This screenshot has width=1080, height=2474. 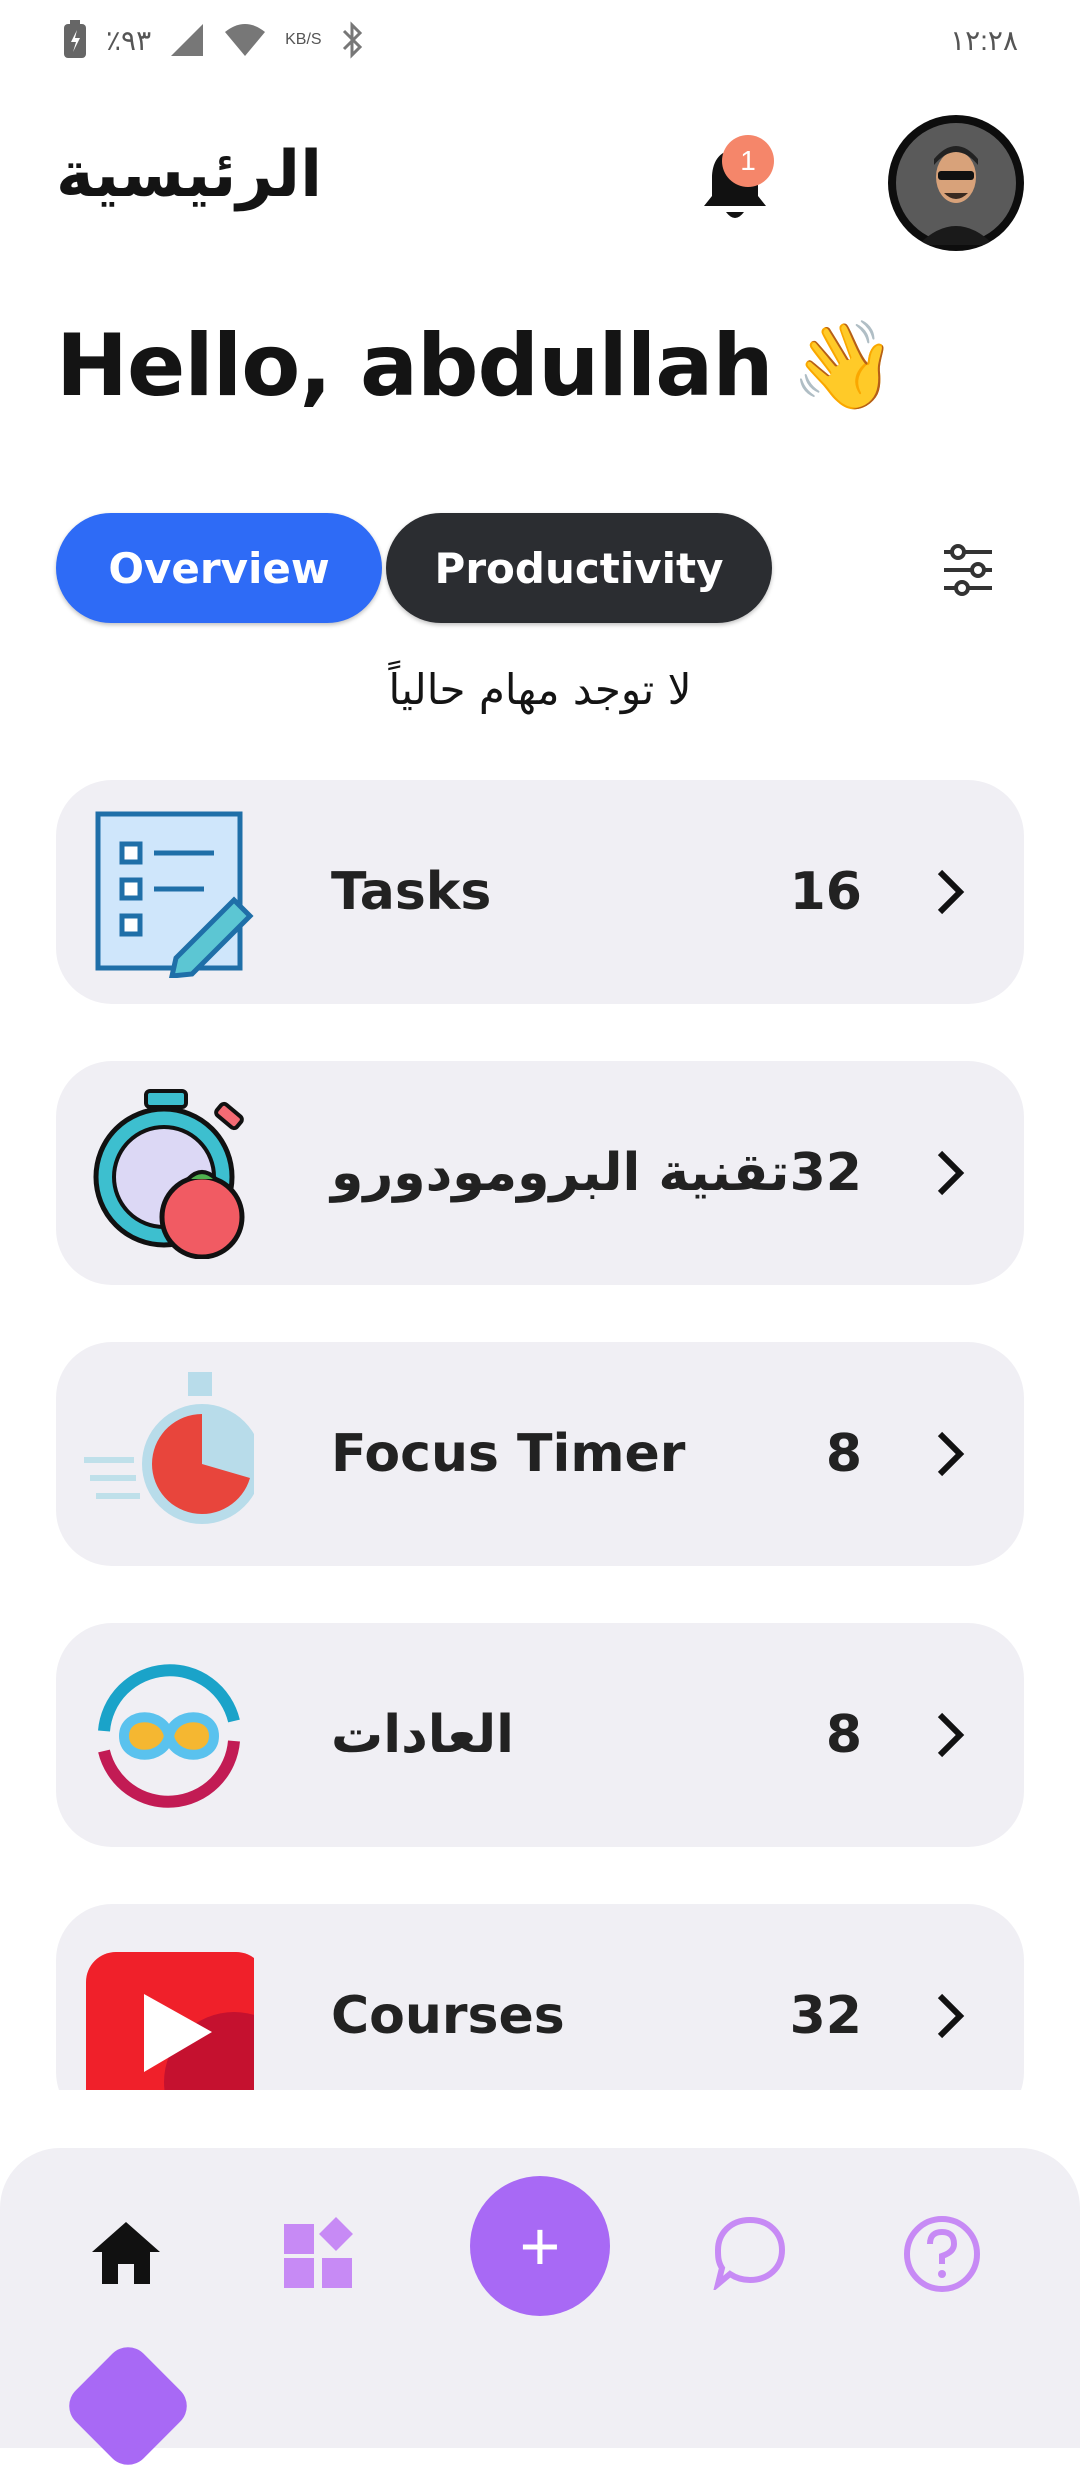 What do you see at coordinates (579, 568) in the screenshot?
I see `tab-productivity: Productivity` at bounding box center [579, 568].